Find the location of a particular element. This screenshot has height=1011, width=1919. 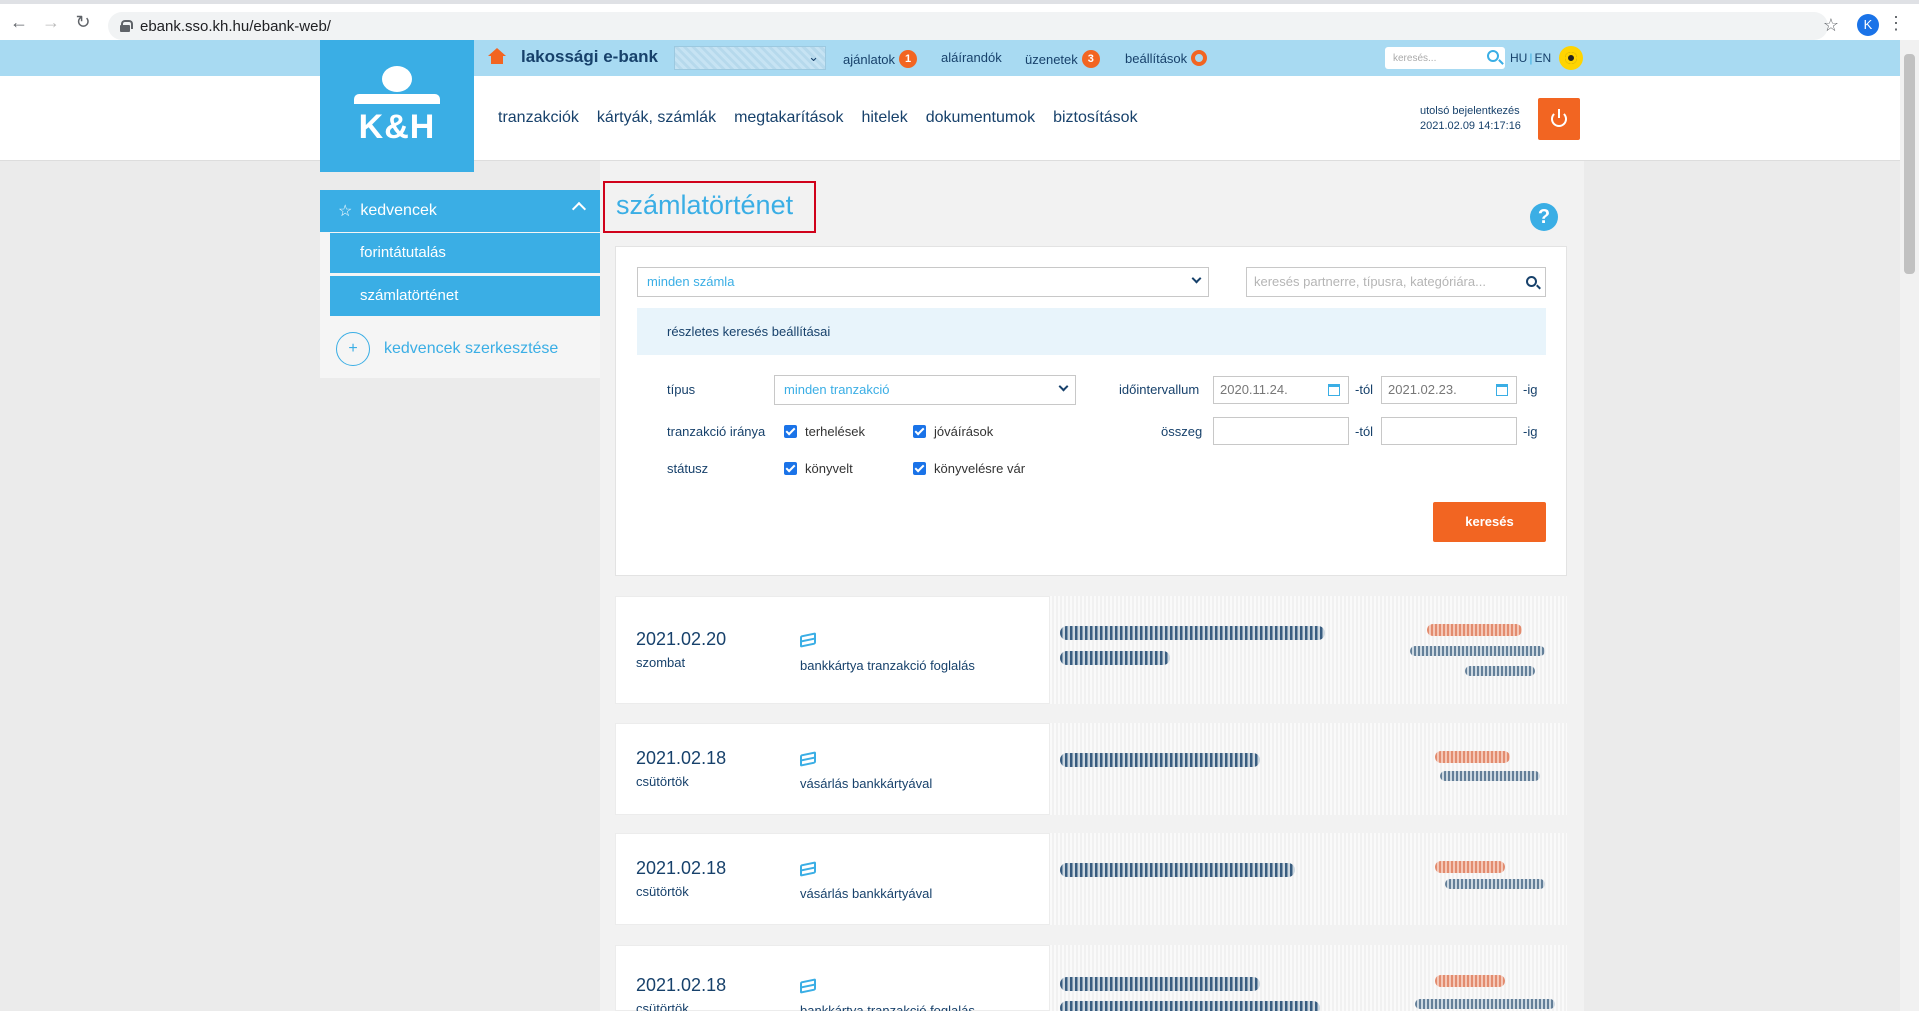

edit-favorites-label: kedvencek szerkesztése is located at coordinates (471, 348).